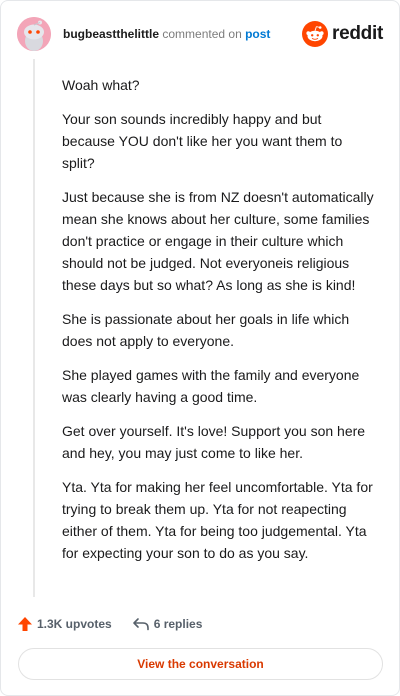 The height and width of the screenshot is (696, 400). What do you see at coordinates (111, 34) in the screenshot?
I see `username: bugbeastthelittle` at bounding box center [111, 34].